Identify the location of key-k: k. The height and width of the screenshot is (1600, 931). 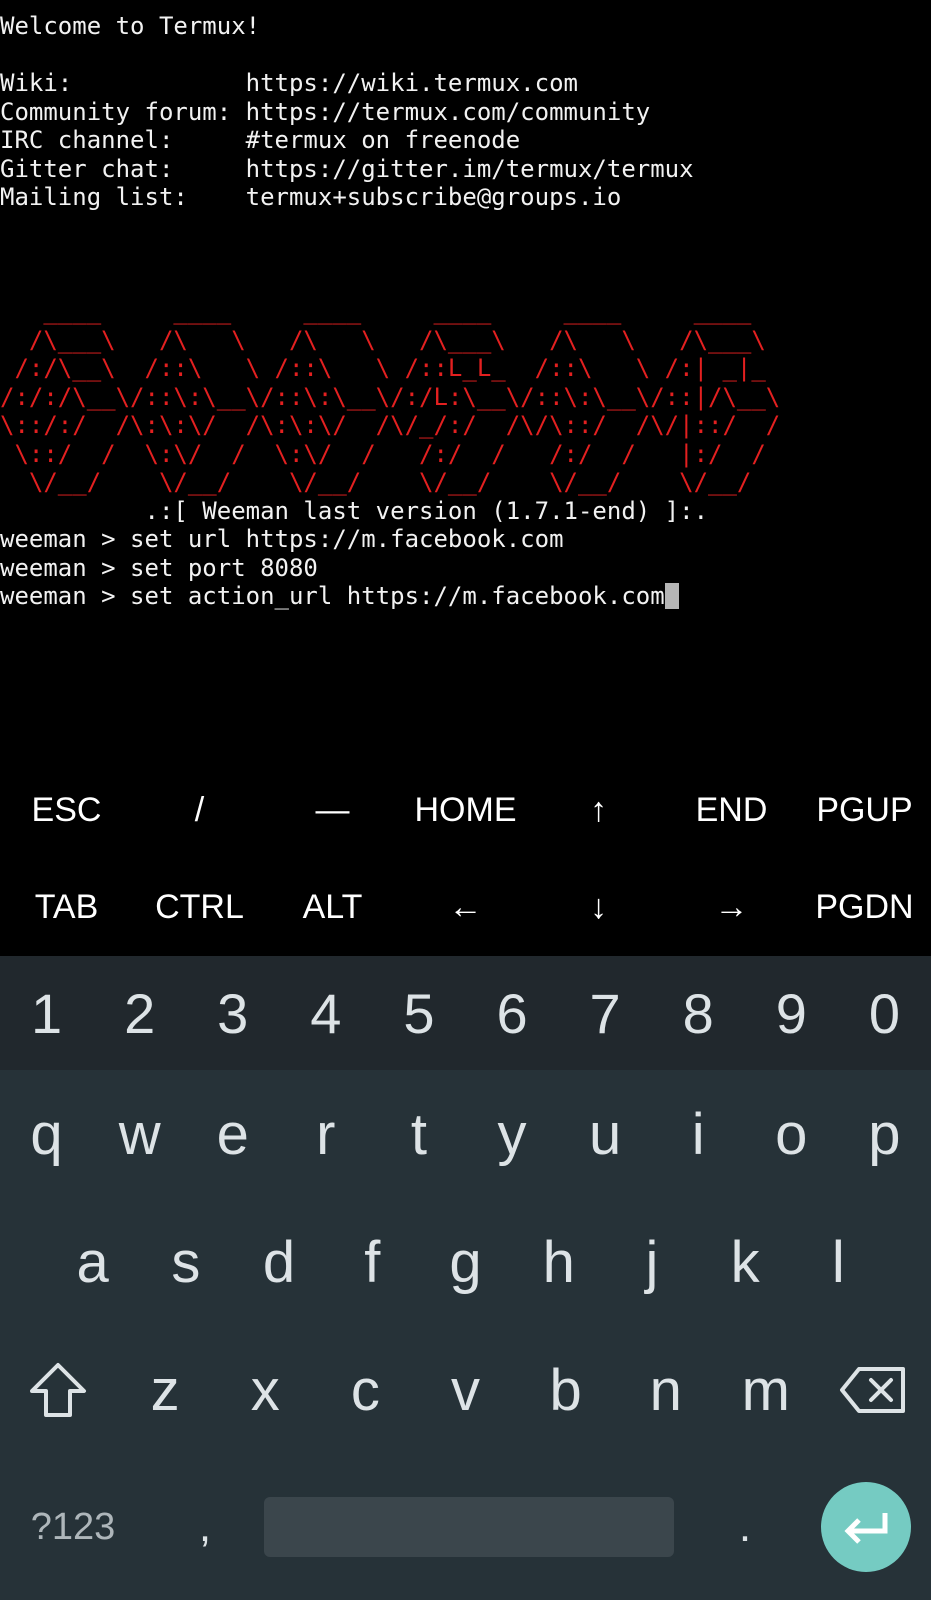
(745, 1262).